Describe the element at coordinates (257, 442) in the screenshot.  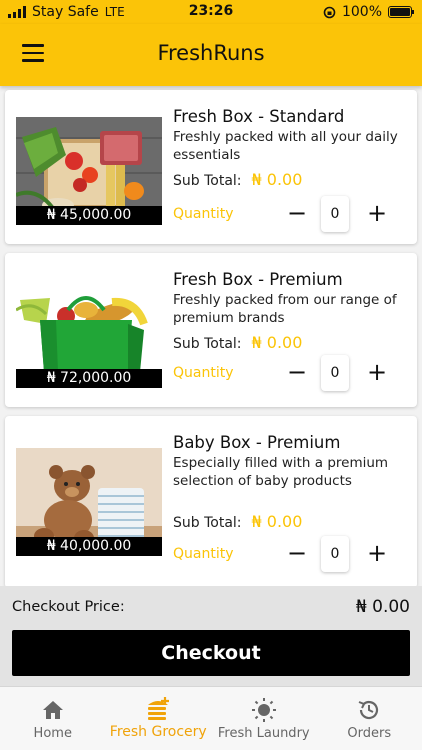
I see `product-title: Baby Box - Premium` at that location.